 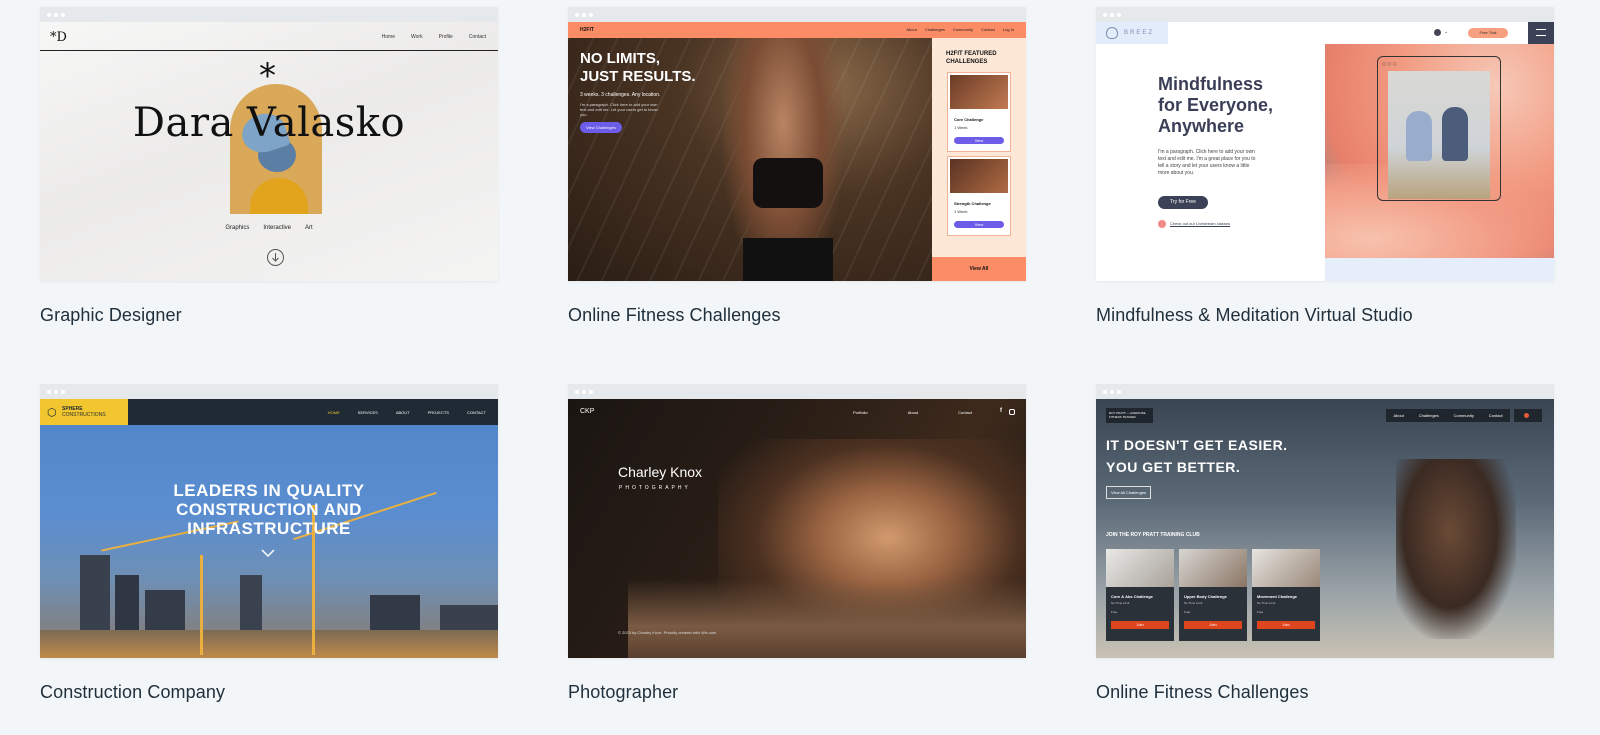 I want to click on nav-projects: PROJECTS, so click(x=438, y=412).